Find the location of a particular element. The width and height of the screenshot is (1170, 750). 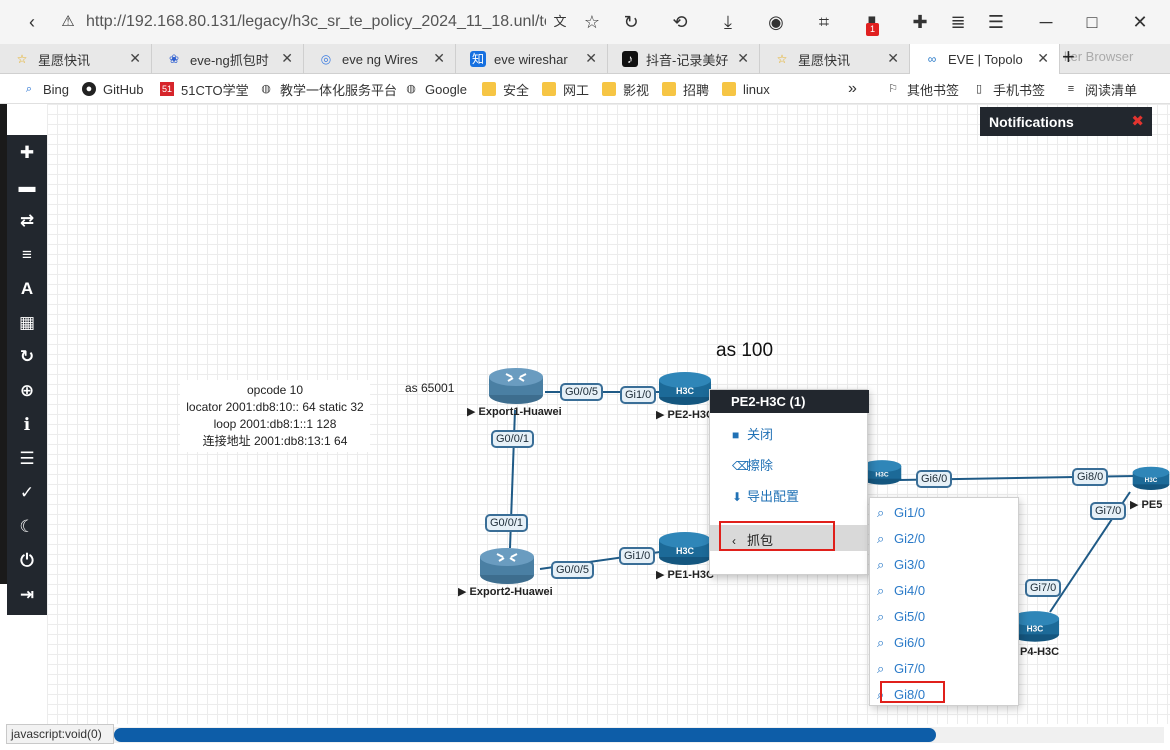

info-icon: ℹ is located at coordinates (27, 425).